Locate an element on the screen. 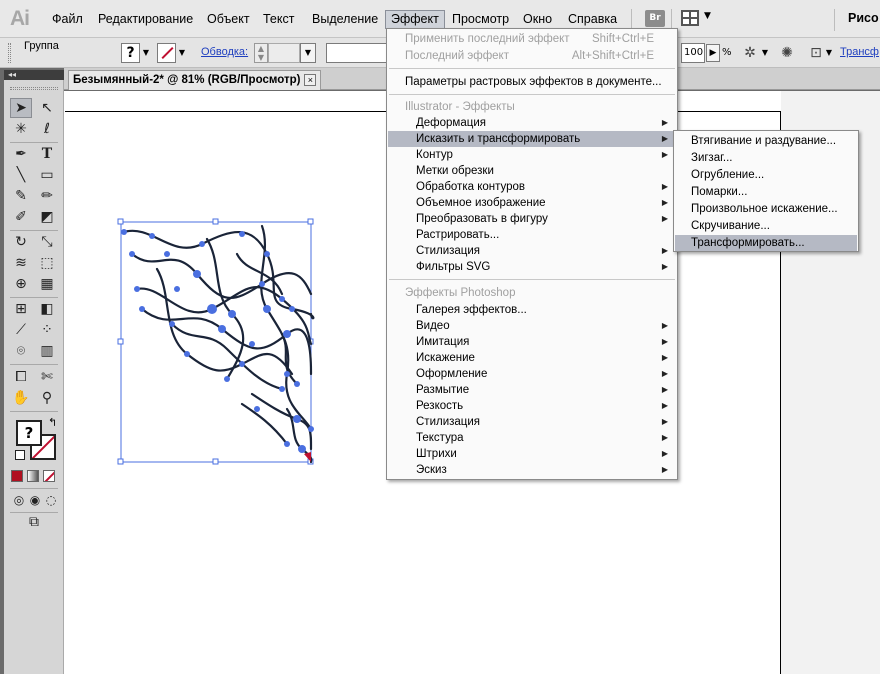 The height and width of the screenshot is (674, 880). paintbrush-tool-icon: ✎ is located at coordinates (21, 196).